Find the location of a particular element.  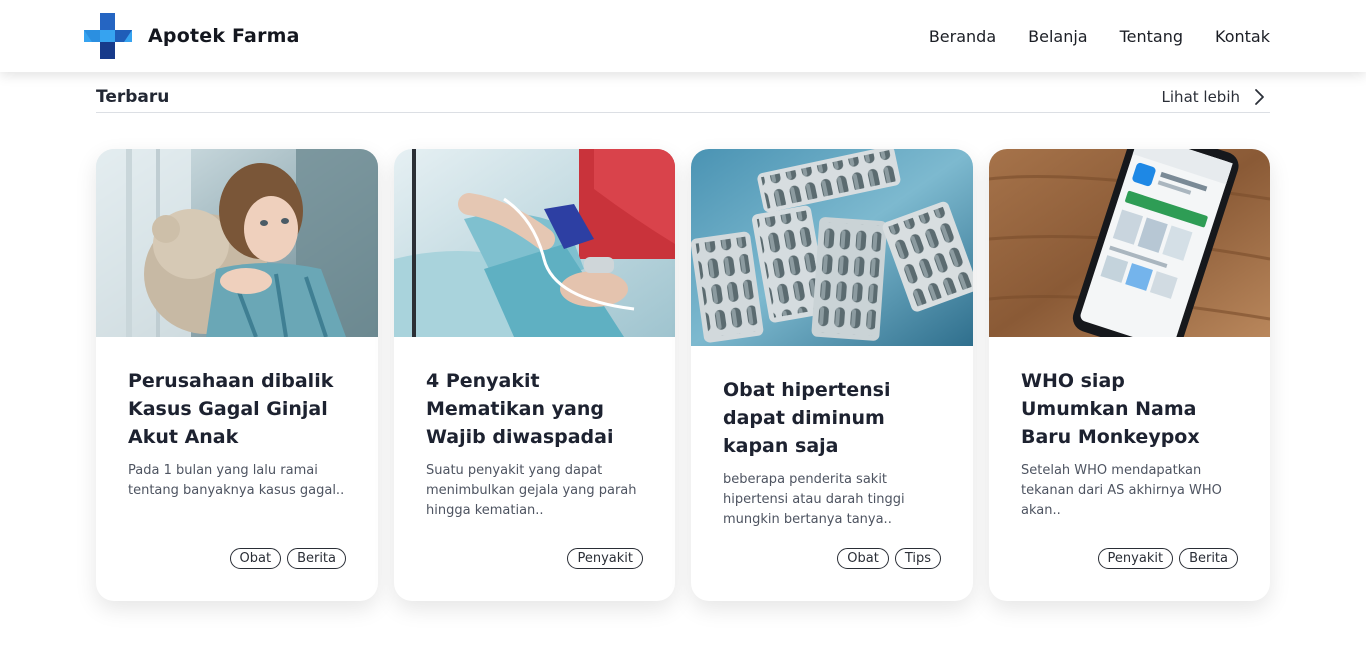

tag-list: Penyakit is located at coordinates (605, 558).